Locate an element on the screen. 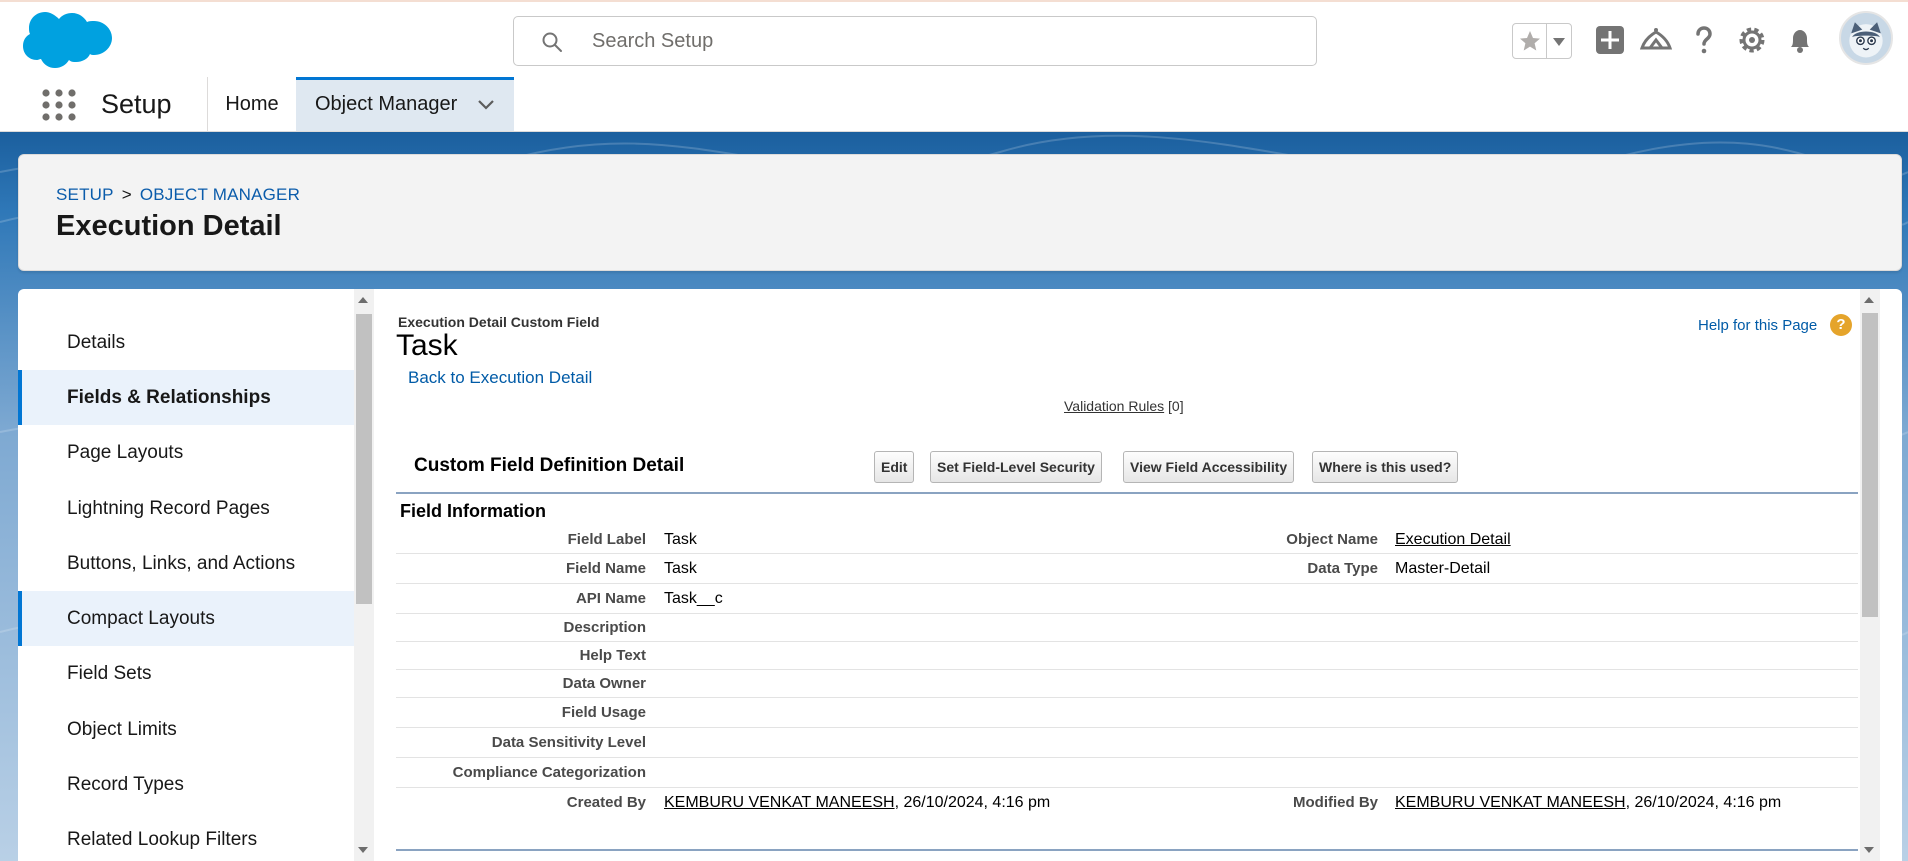 This screenshot has height=861, width=1908. table-row: Data Sensitivity Level is located at coordinates (1127, 743).